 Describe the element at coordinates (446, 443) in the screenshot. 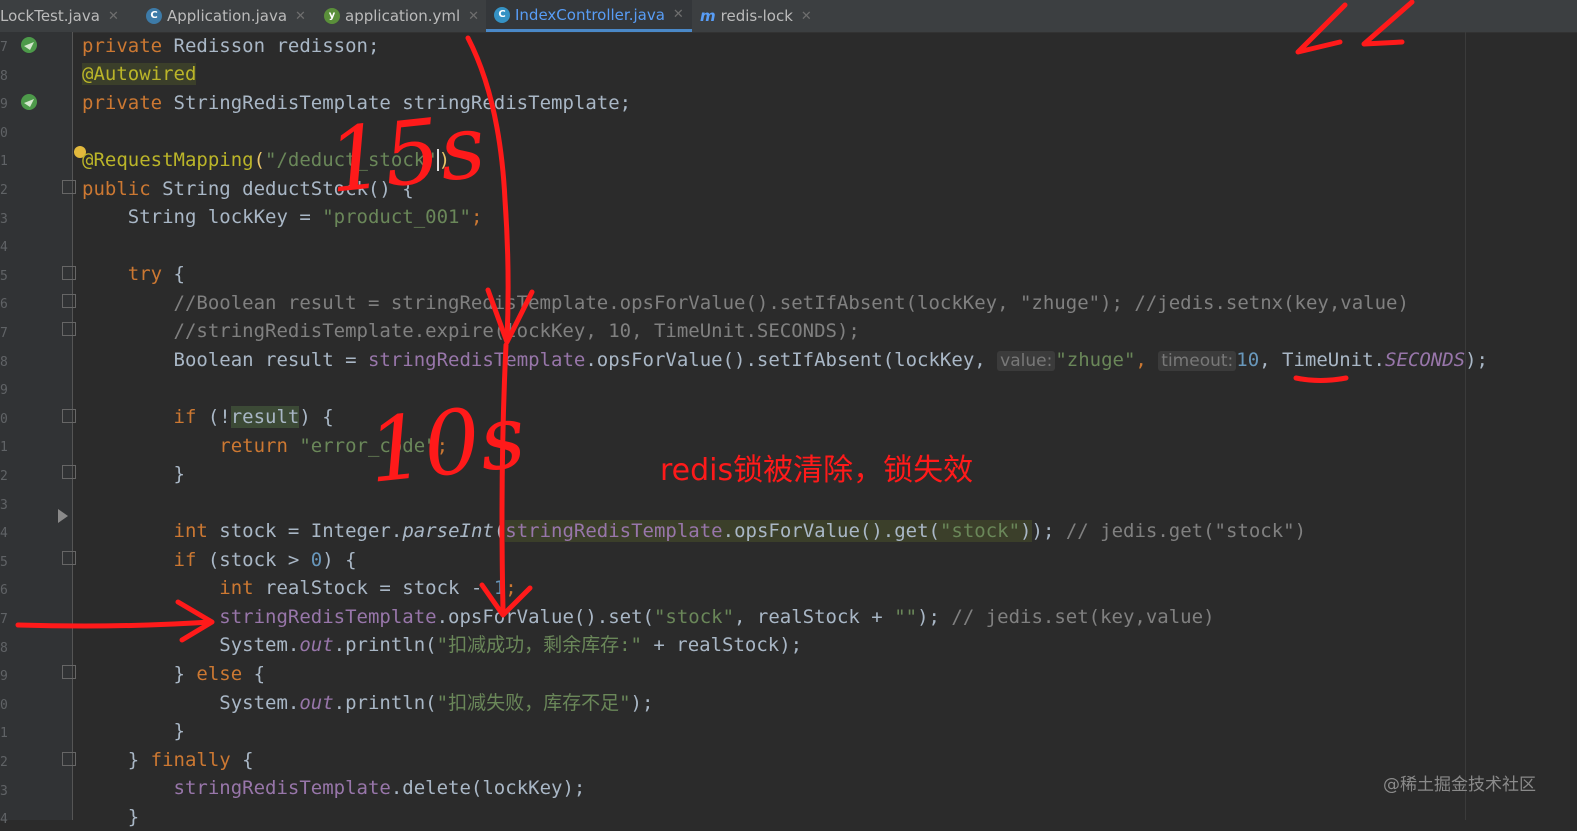

I see `handwritten-time-10s: 10s` at that location.